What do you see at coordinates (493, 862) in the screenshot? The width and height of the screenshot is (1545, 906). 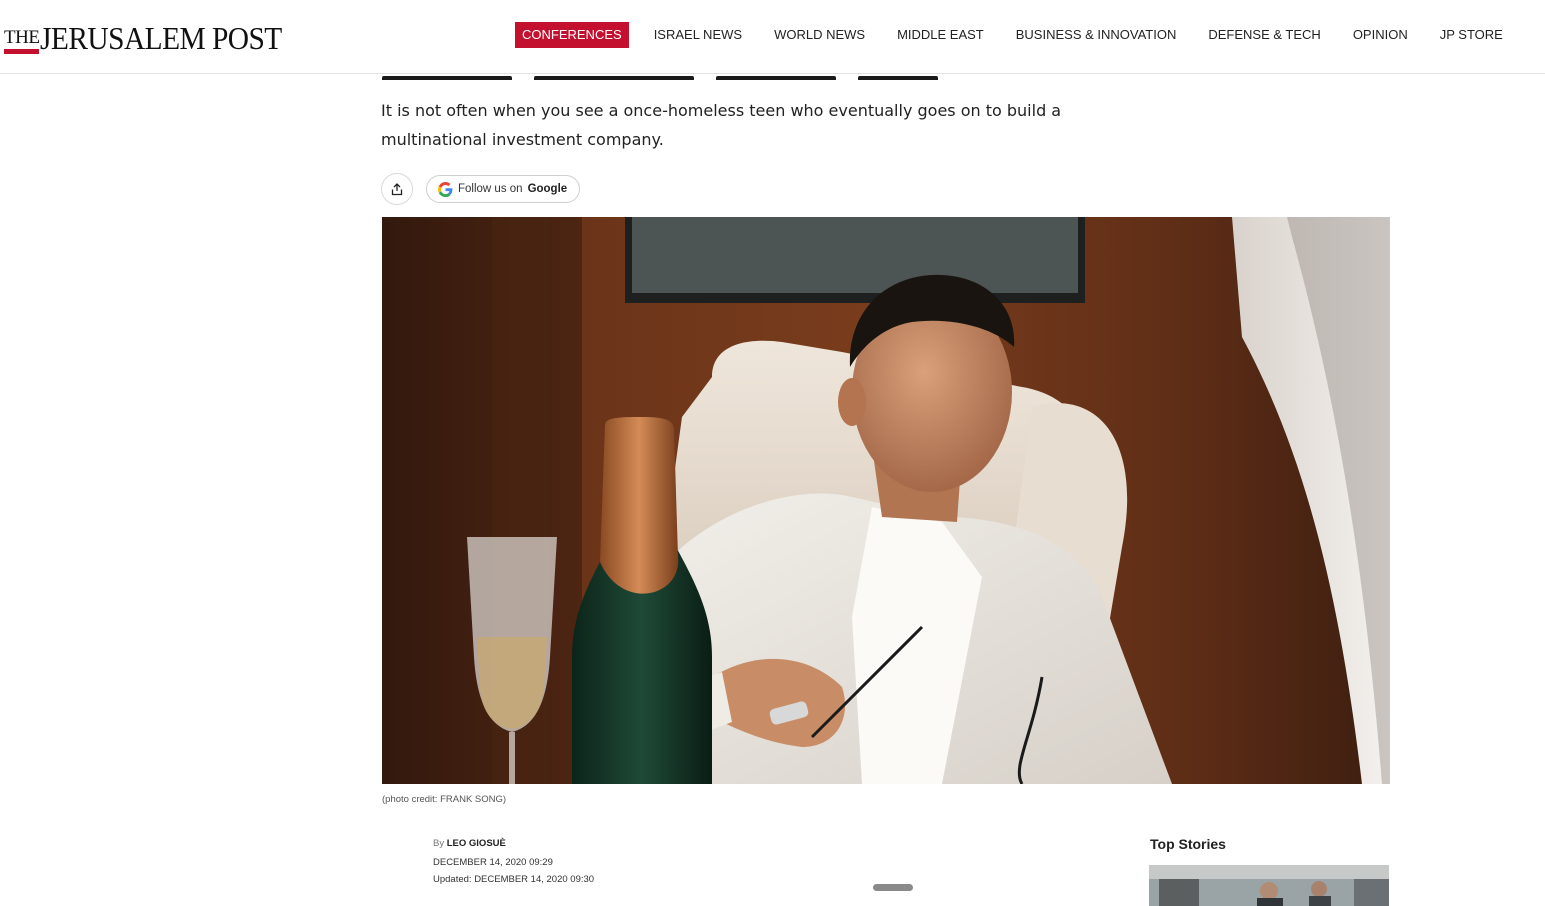 I see `published-date: DECEMBER 14, 2020 09:29` at bounding box center [493, 862].